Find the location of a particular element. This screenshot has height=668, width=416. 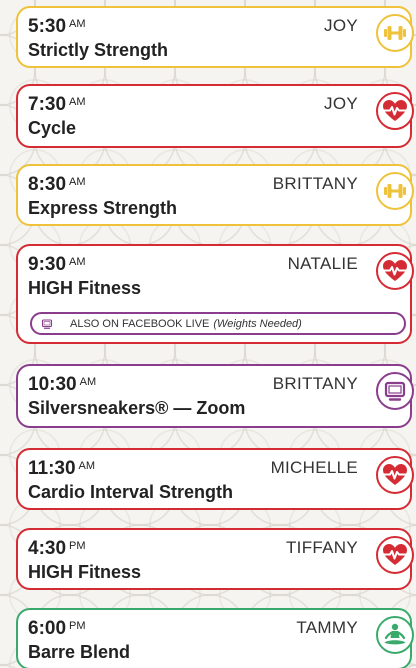

class-instructor: TAMMY is located at coordinates (327, 627).